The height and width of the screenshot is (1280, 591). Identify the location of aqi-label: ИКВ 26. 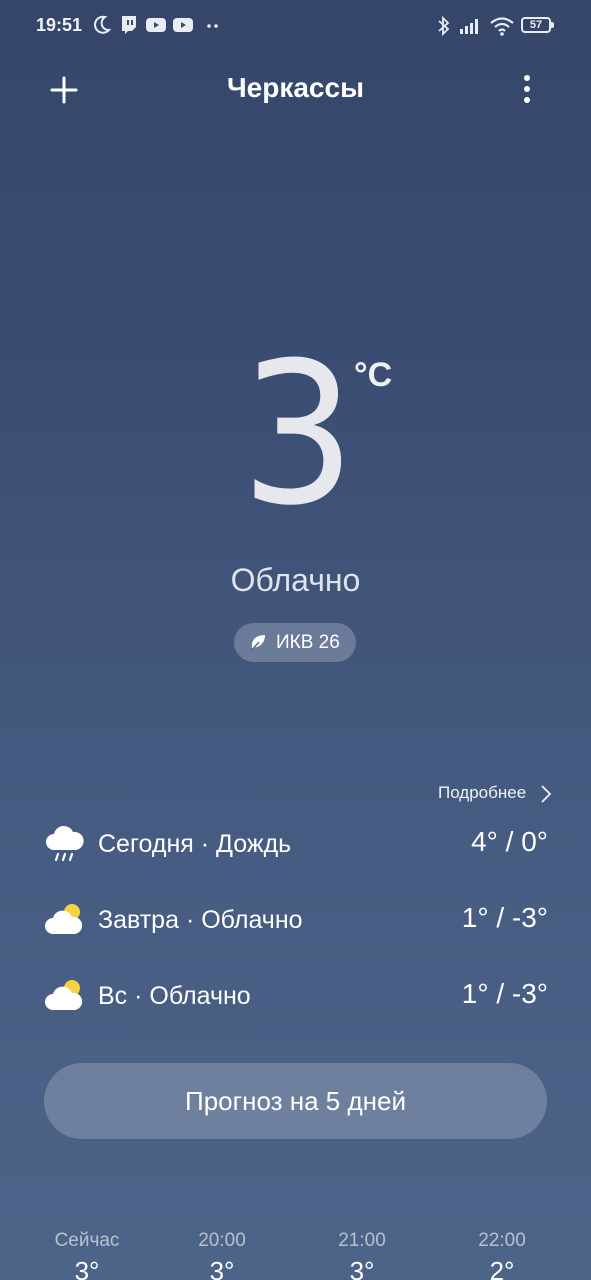
(308, 642).